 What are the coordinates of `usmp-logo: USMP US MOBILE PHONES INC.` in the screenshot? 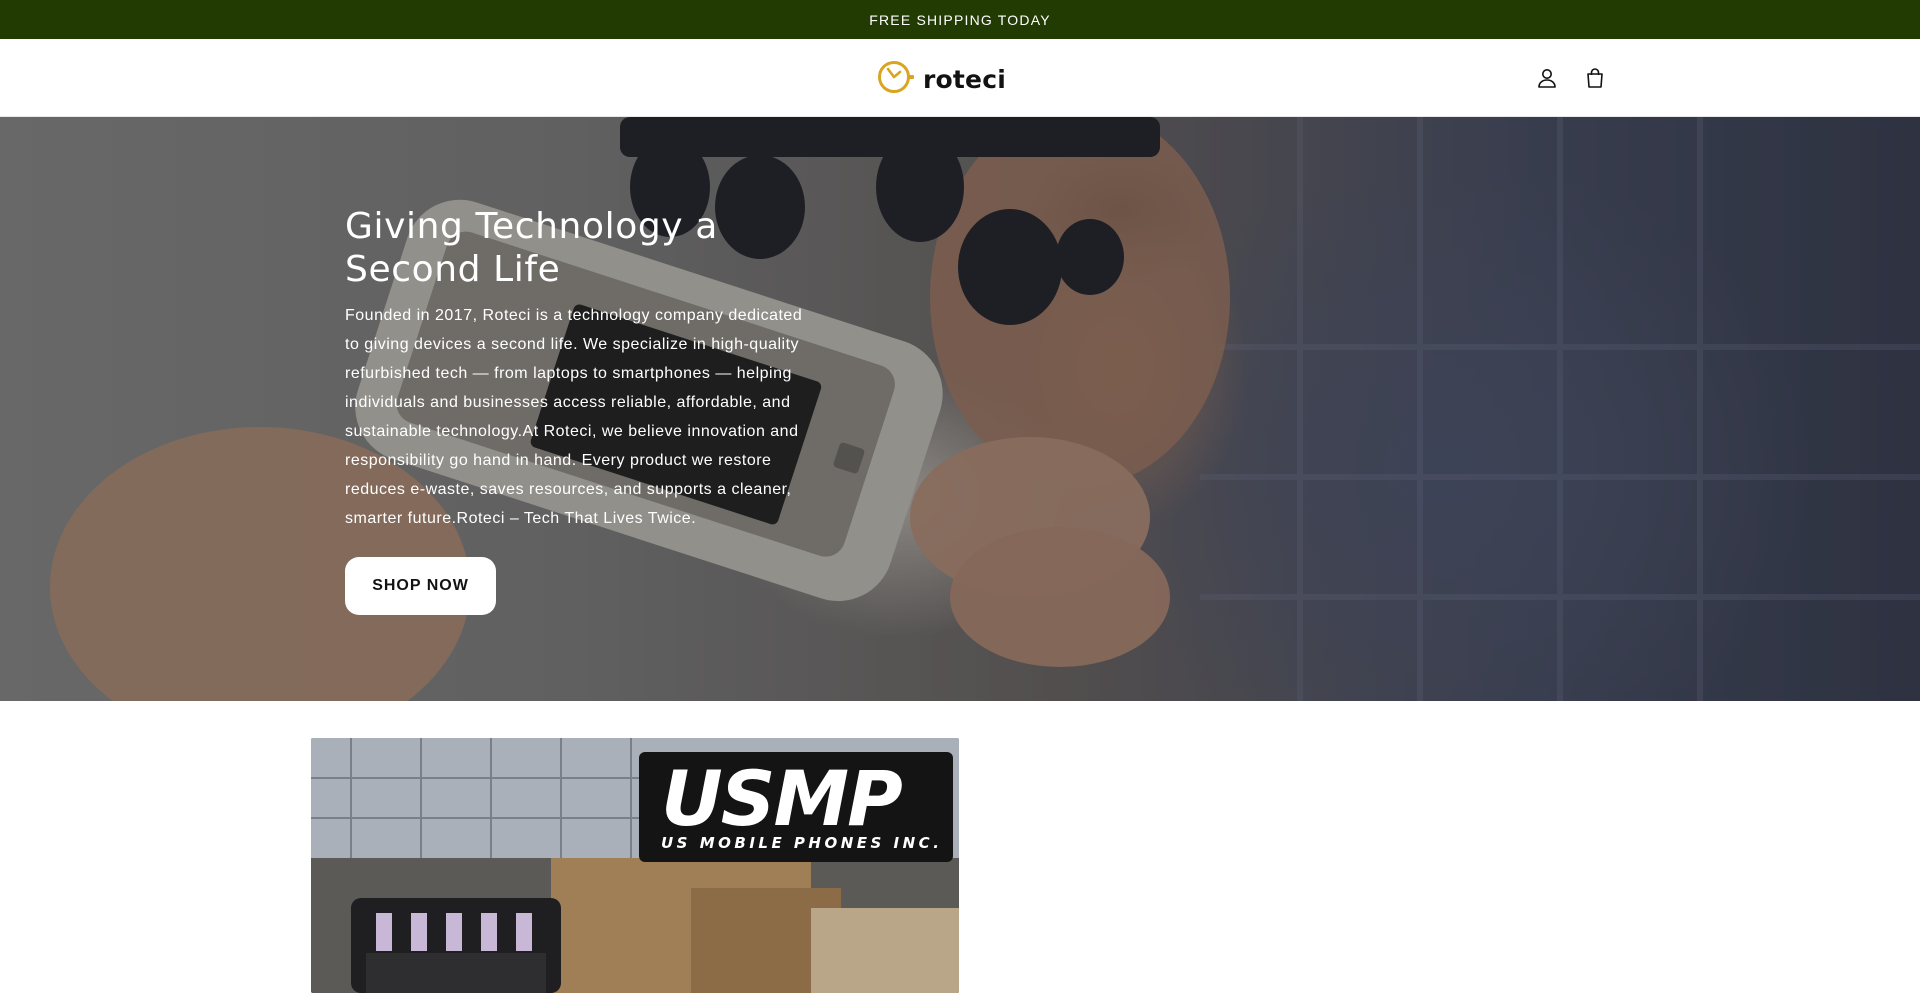 It's located at (796, 807).